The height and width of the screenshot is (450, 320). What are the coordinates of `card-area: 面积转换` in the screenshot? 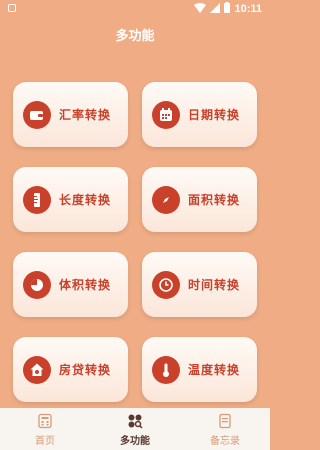 It's located at (199, 199).